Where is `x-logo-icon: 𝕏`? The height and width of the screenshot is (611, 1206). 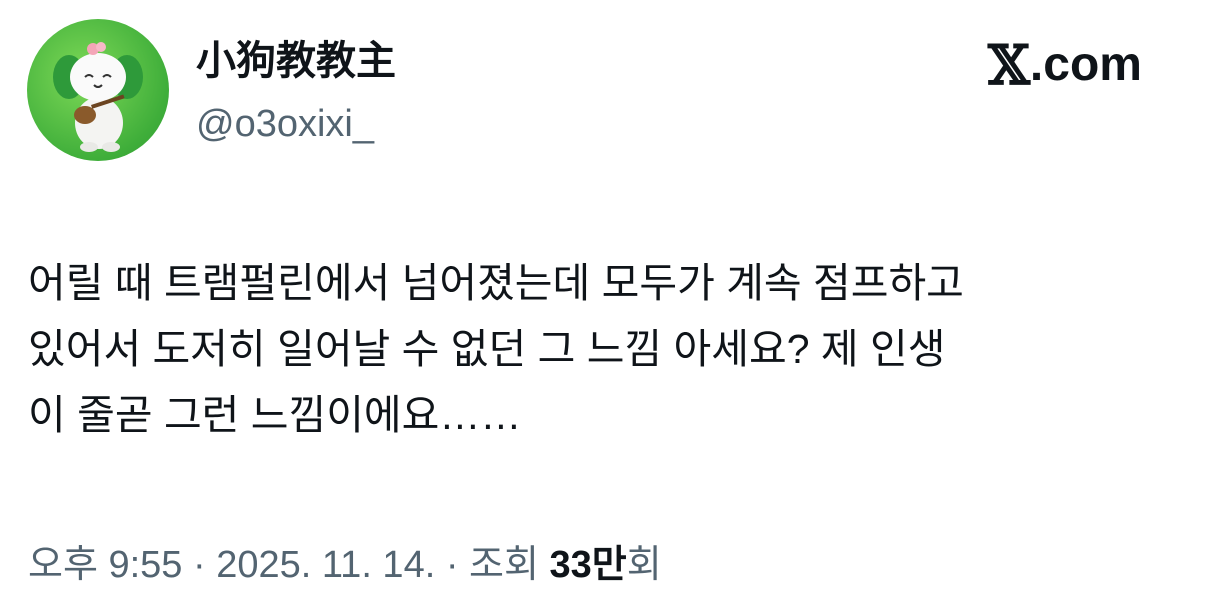
x-logo-icon: 𝕏 is located at coordinates (1009, 65).